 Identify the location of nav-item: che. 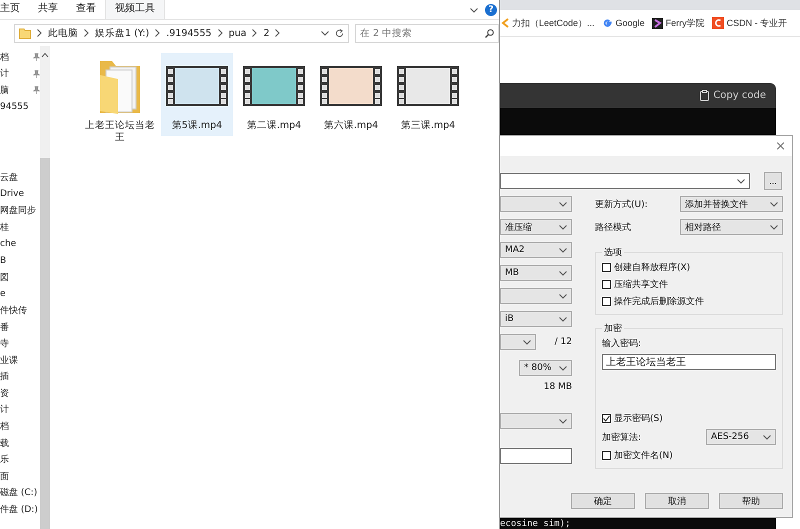
(8, 244).